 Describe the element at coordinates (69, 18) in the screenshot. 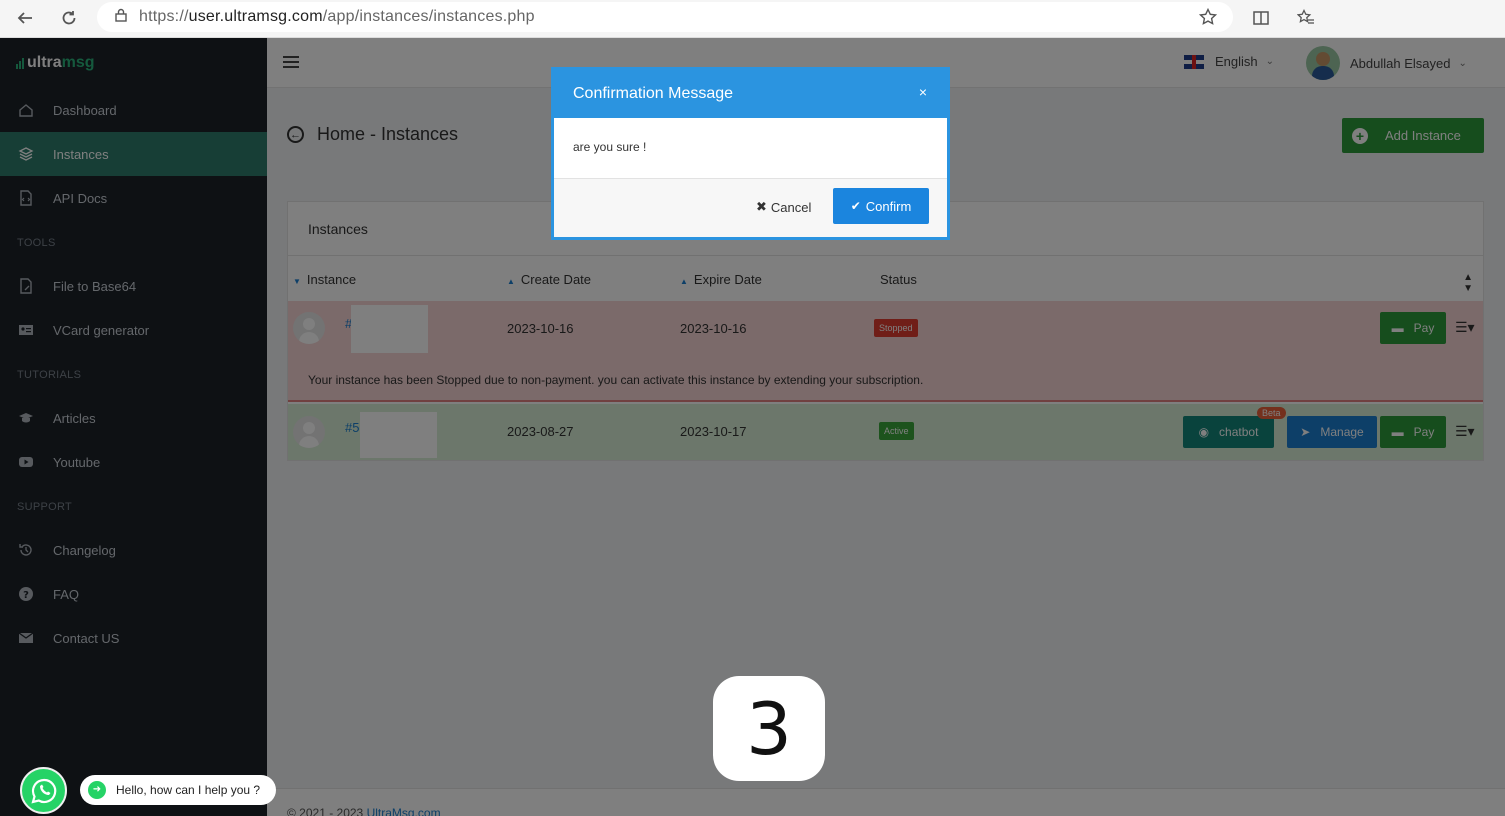

I see `reload-icon` at that location.